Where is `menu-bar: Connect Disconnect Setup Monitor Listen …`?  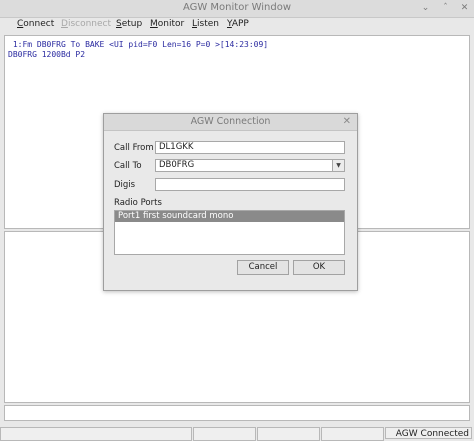
menu-bar: Connect Disconnect Setup Monitor Listen … is located at coordinates (237, 25).